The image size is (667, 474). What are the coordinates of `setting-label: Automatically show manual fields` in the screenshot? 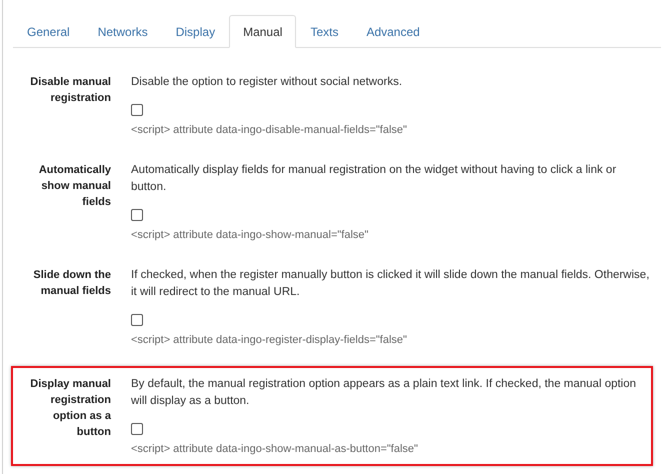 It's located at (74, 186).